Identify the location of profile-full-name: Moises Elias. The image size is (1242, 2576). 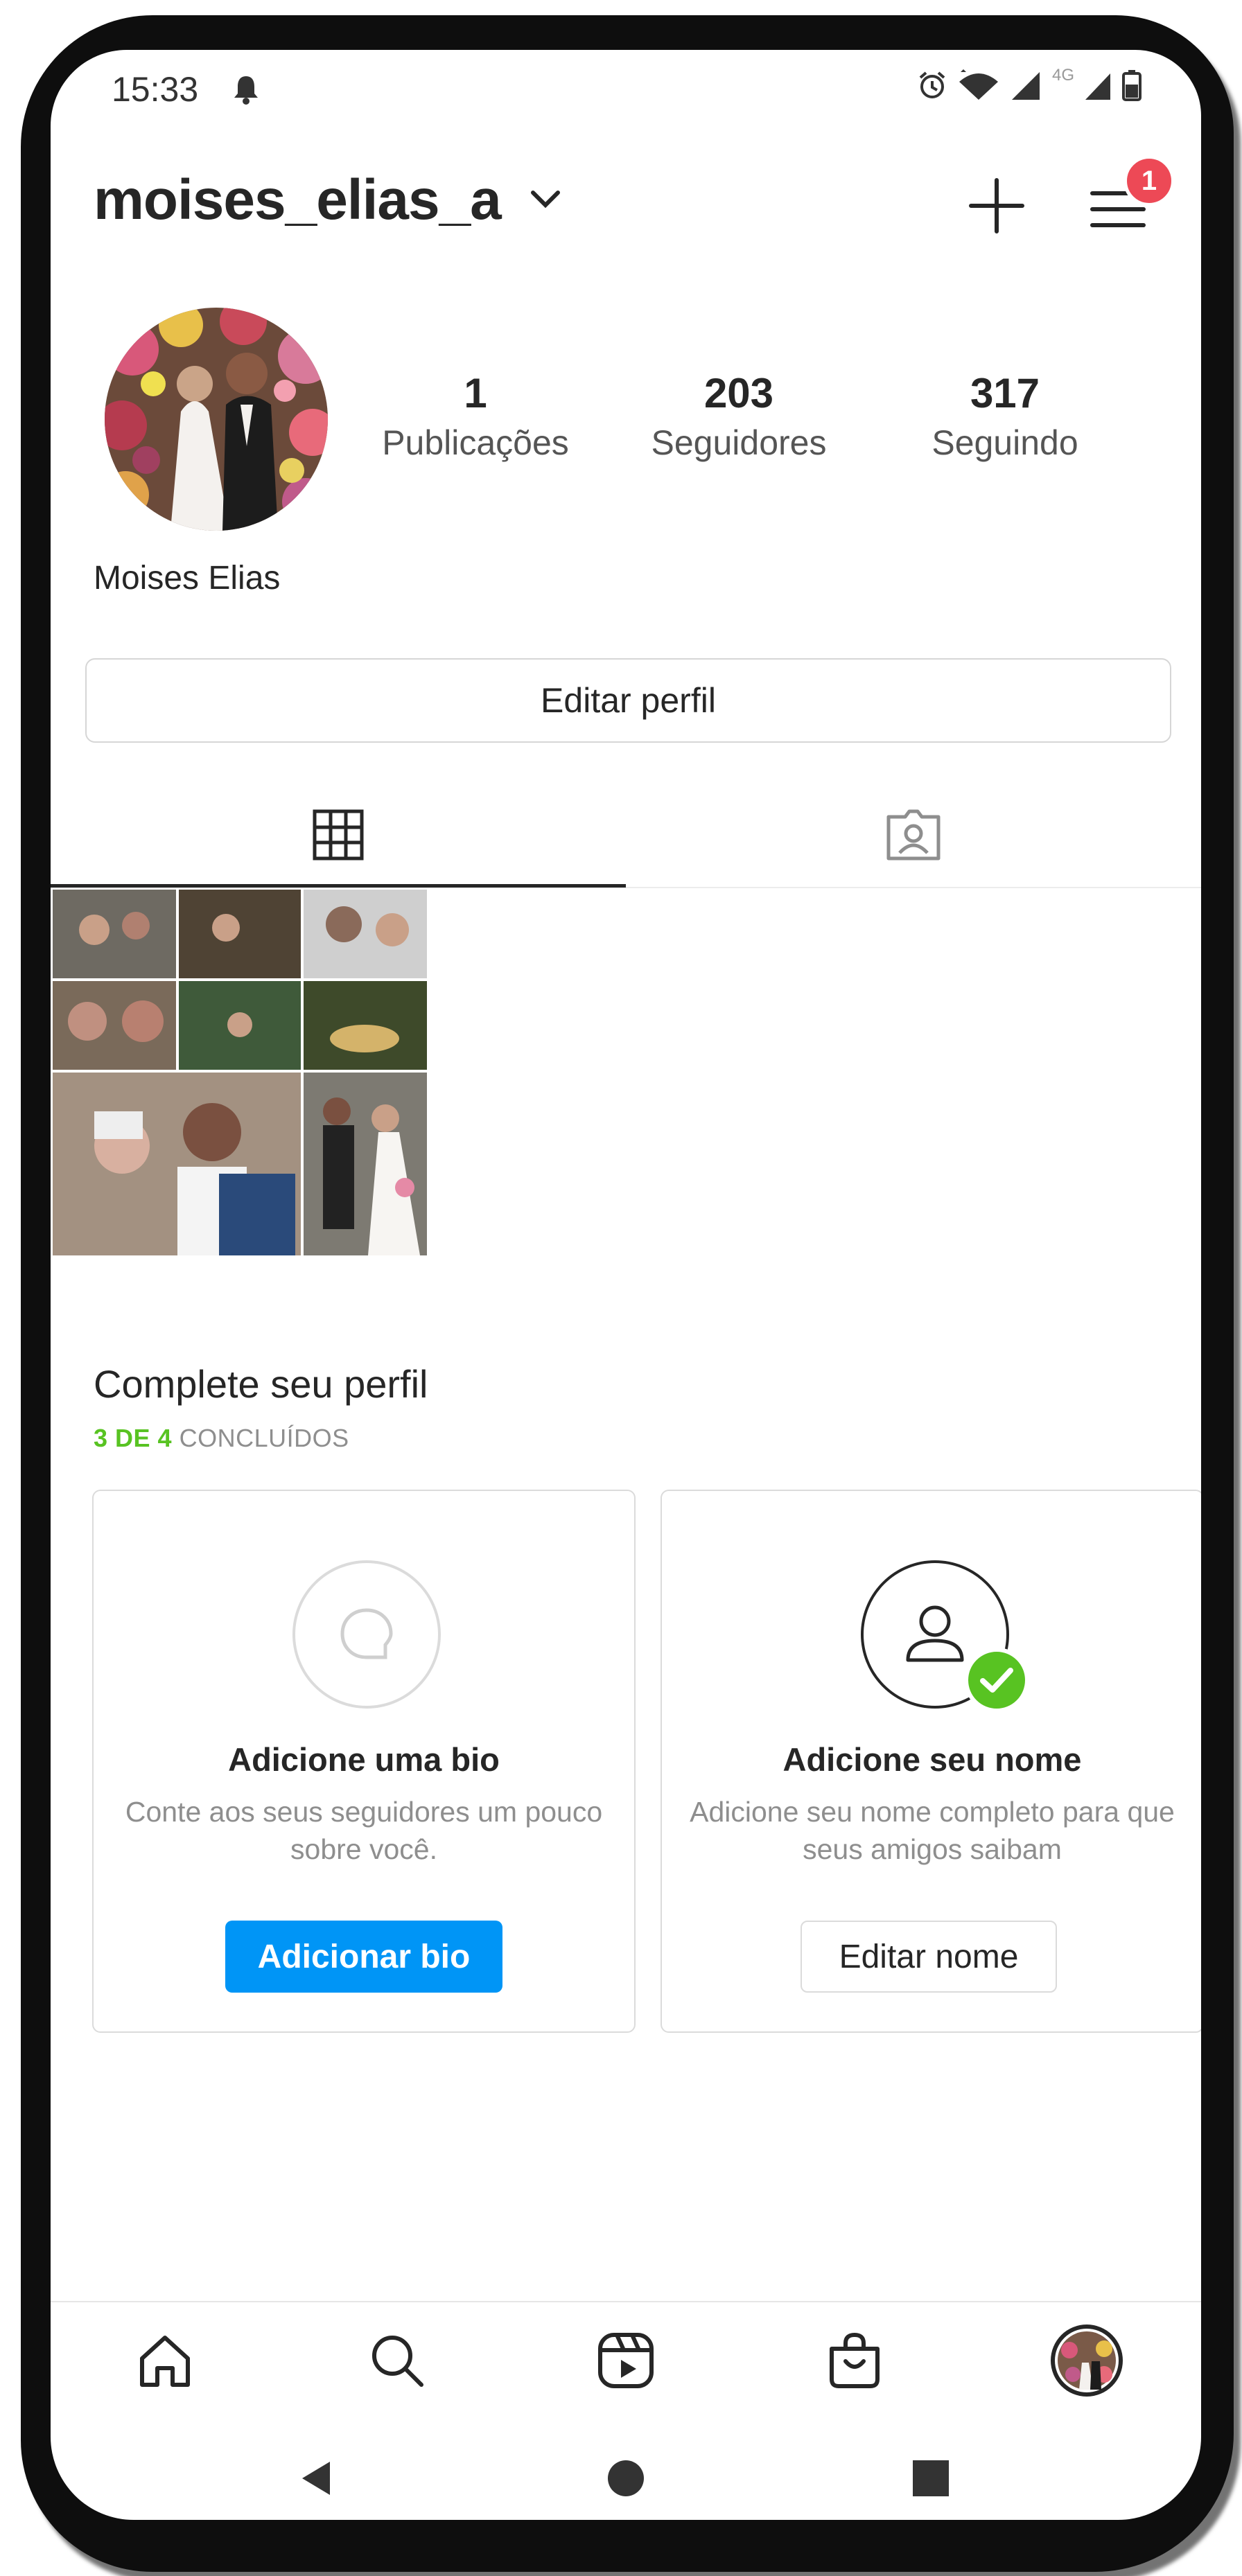
(187, 579).